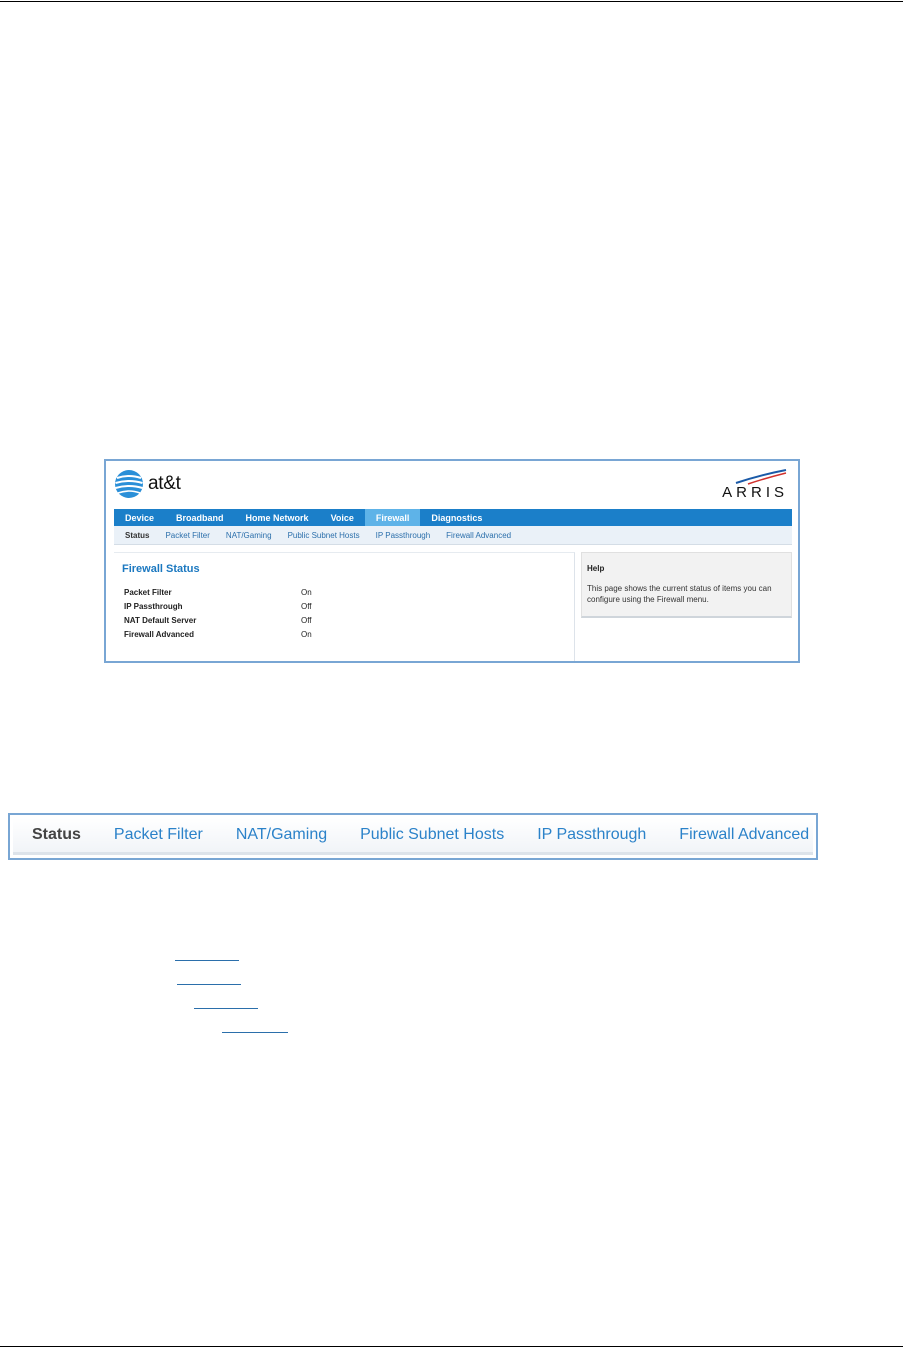 Image resolution: width=903 pixels, height=1351 pixels. I want to click on subtab-packet-filter: Packet Filter, so click(187, 535).